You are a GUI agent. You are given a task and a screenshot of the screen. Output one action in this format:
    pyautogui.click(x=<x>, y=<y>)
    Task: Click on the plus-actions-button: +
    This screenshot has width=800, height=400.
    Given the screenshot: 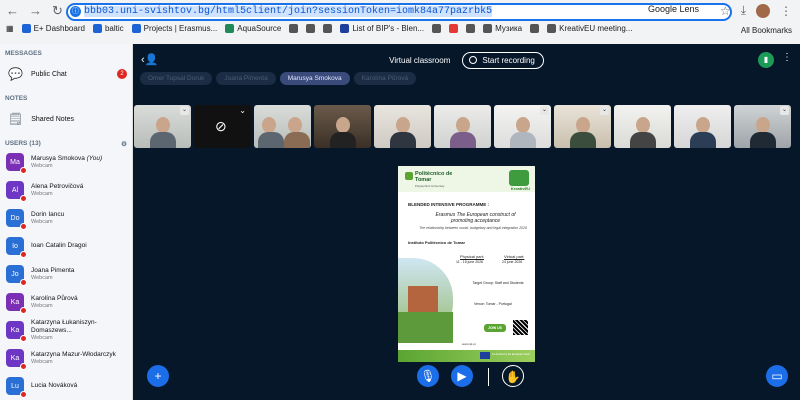 What is the action you would take?
    pyautogui.click(x=158, y=376)
    